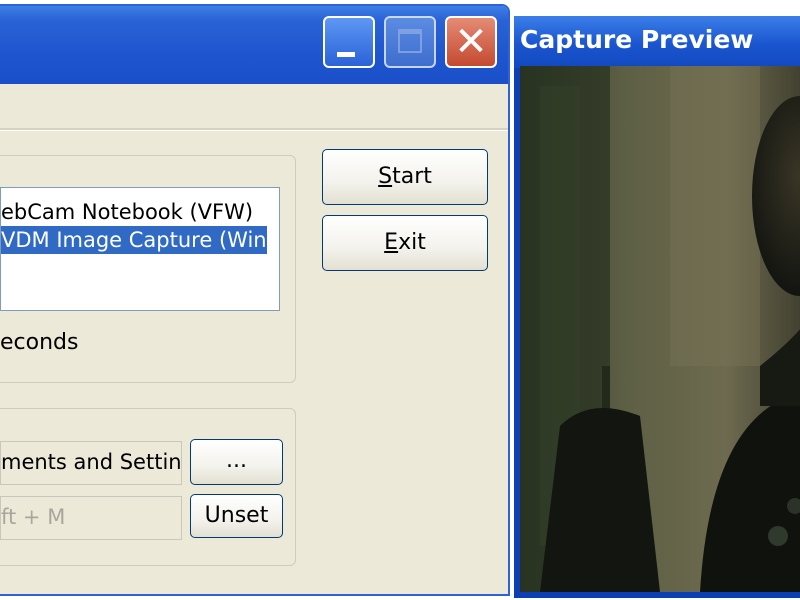  I want to click on device-item-label: ebCam Notebook (VFW), so click(127, 212).